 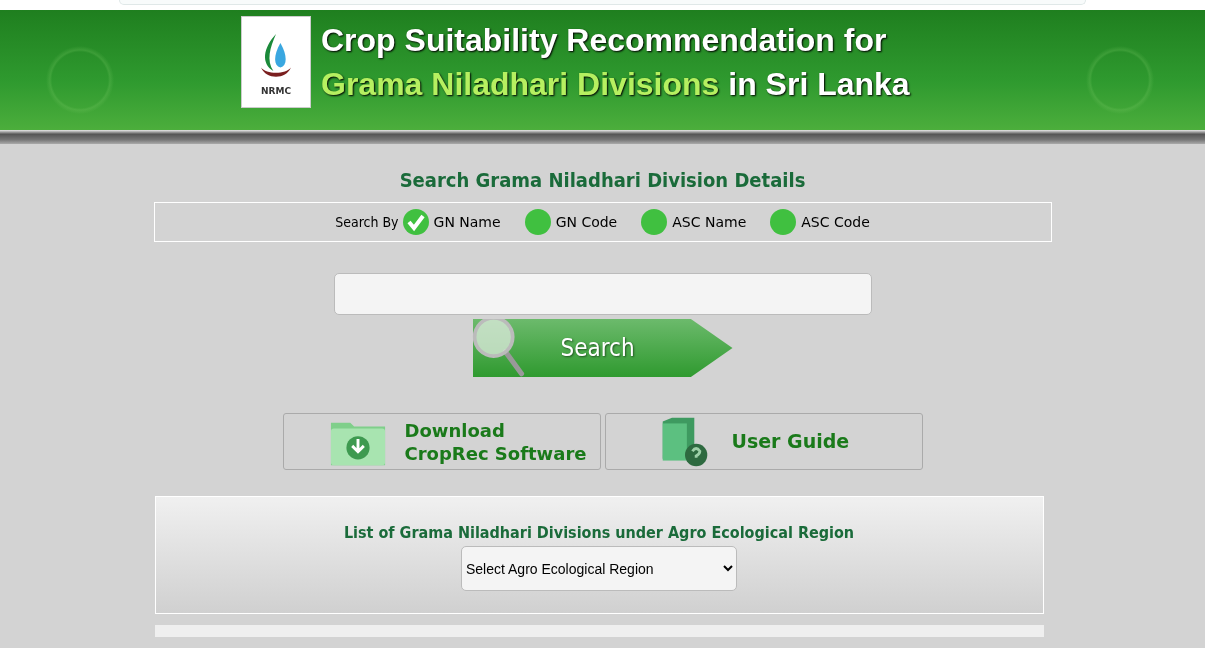 What do you see at coordinates (763, 441) in the screenshot?
I see `user-guide-button: User Guide` at bounding box center [763, 441].